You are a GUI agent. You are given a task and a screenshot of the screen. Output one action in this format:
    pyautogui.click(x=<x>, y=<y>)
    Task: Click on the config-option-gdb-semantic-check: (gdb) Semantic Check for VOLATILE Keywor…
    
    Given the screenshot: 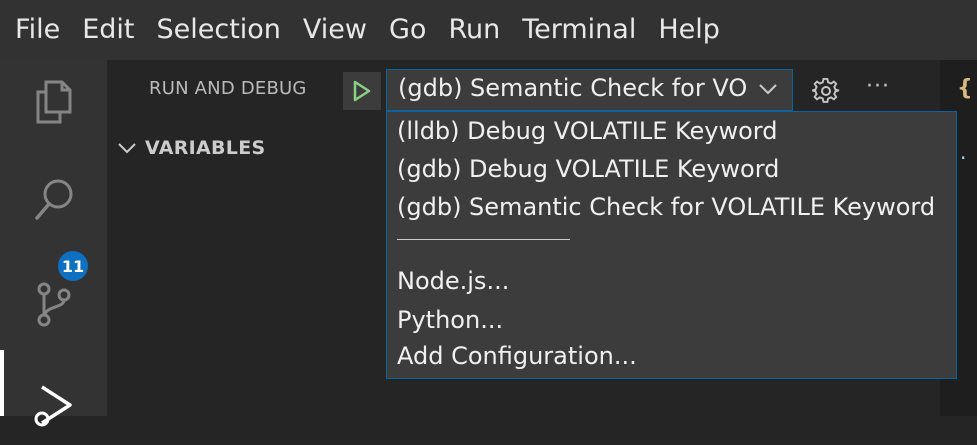 What is the action you would take?
    pyautogui.click(x=666, y=207)
    